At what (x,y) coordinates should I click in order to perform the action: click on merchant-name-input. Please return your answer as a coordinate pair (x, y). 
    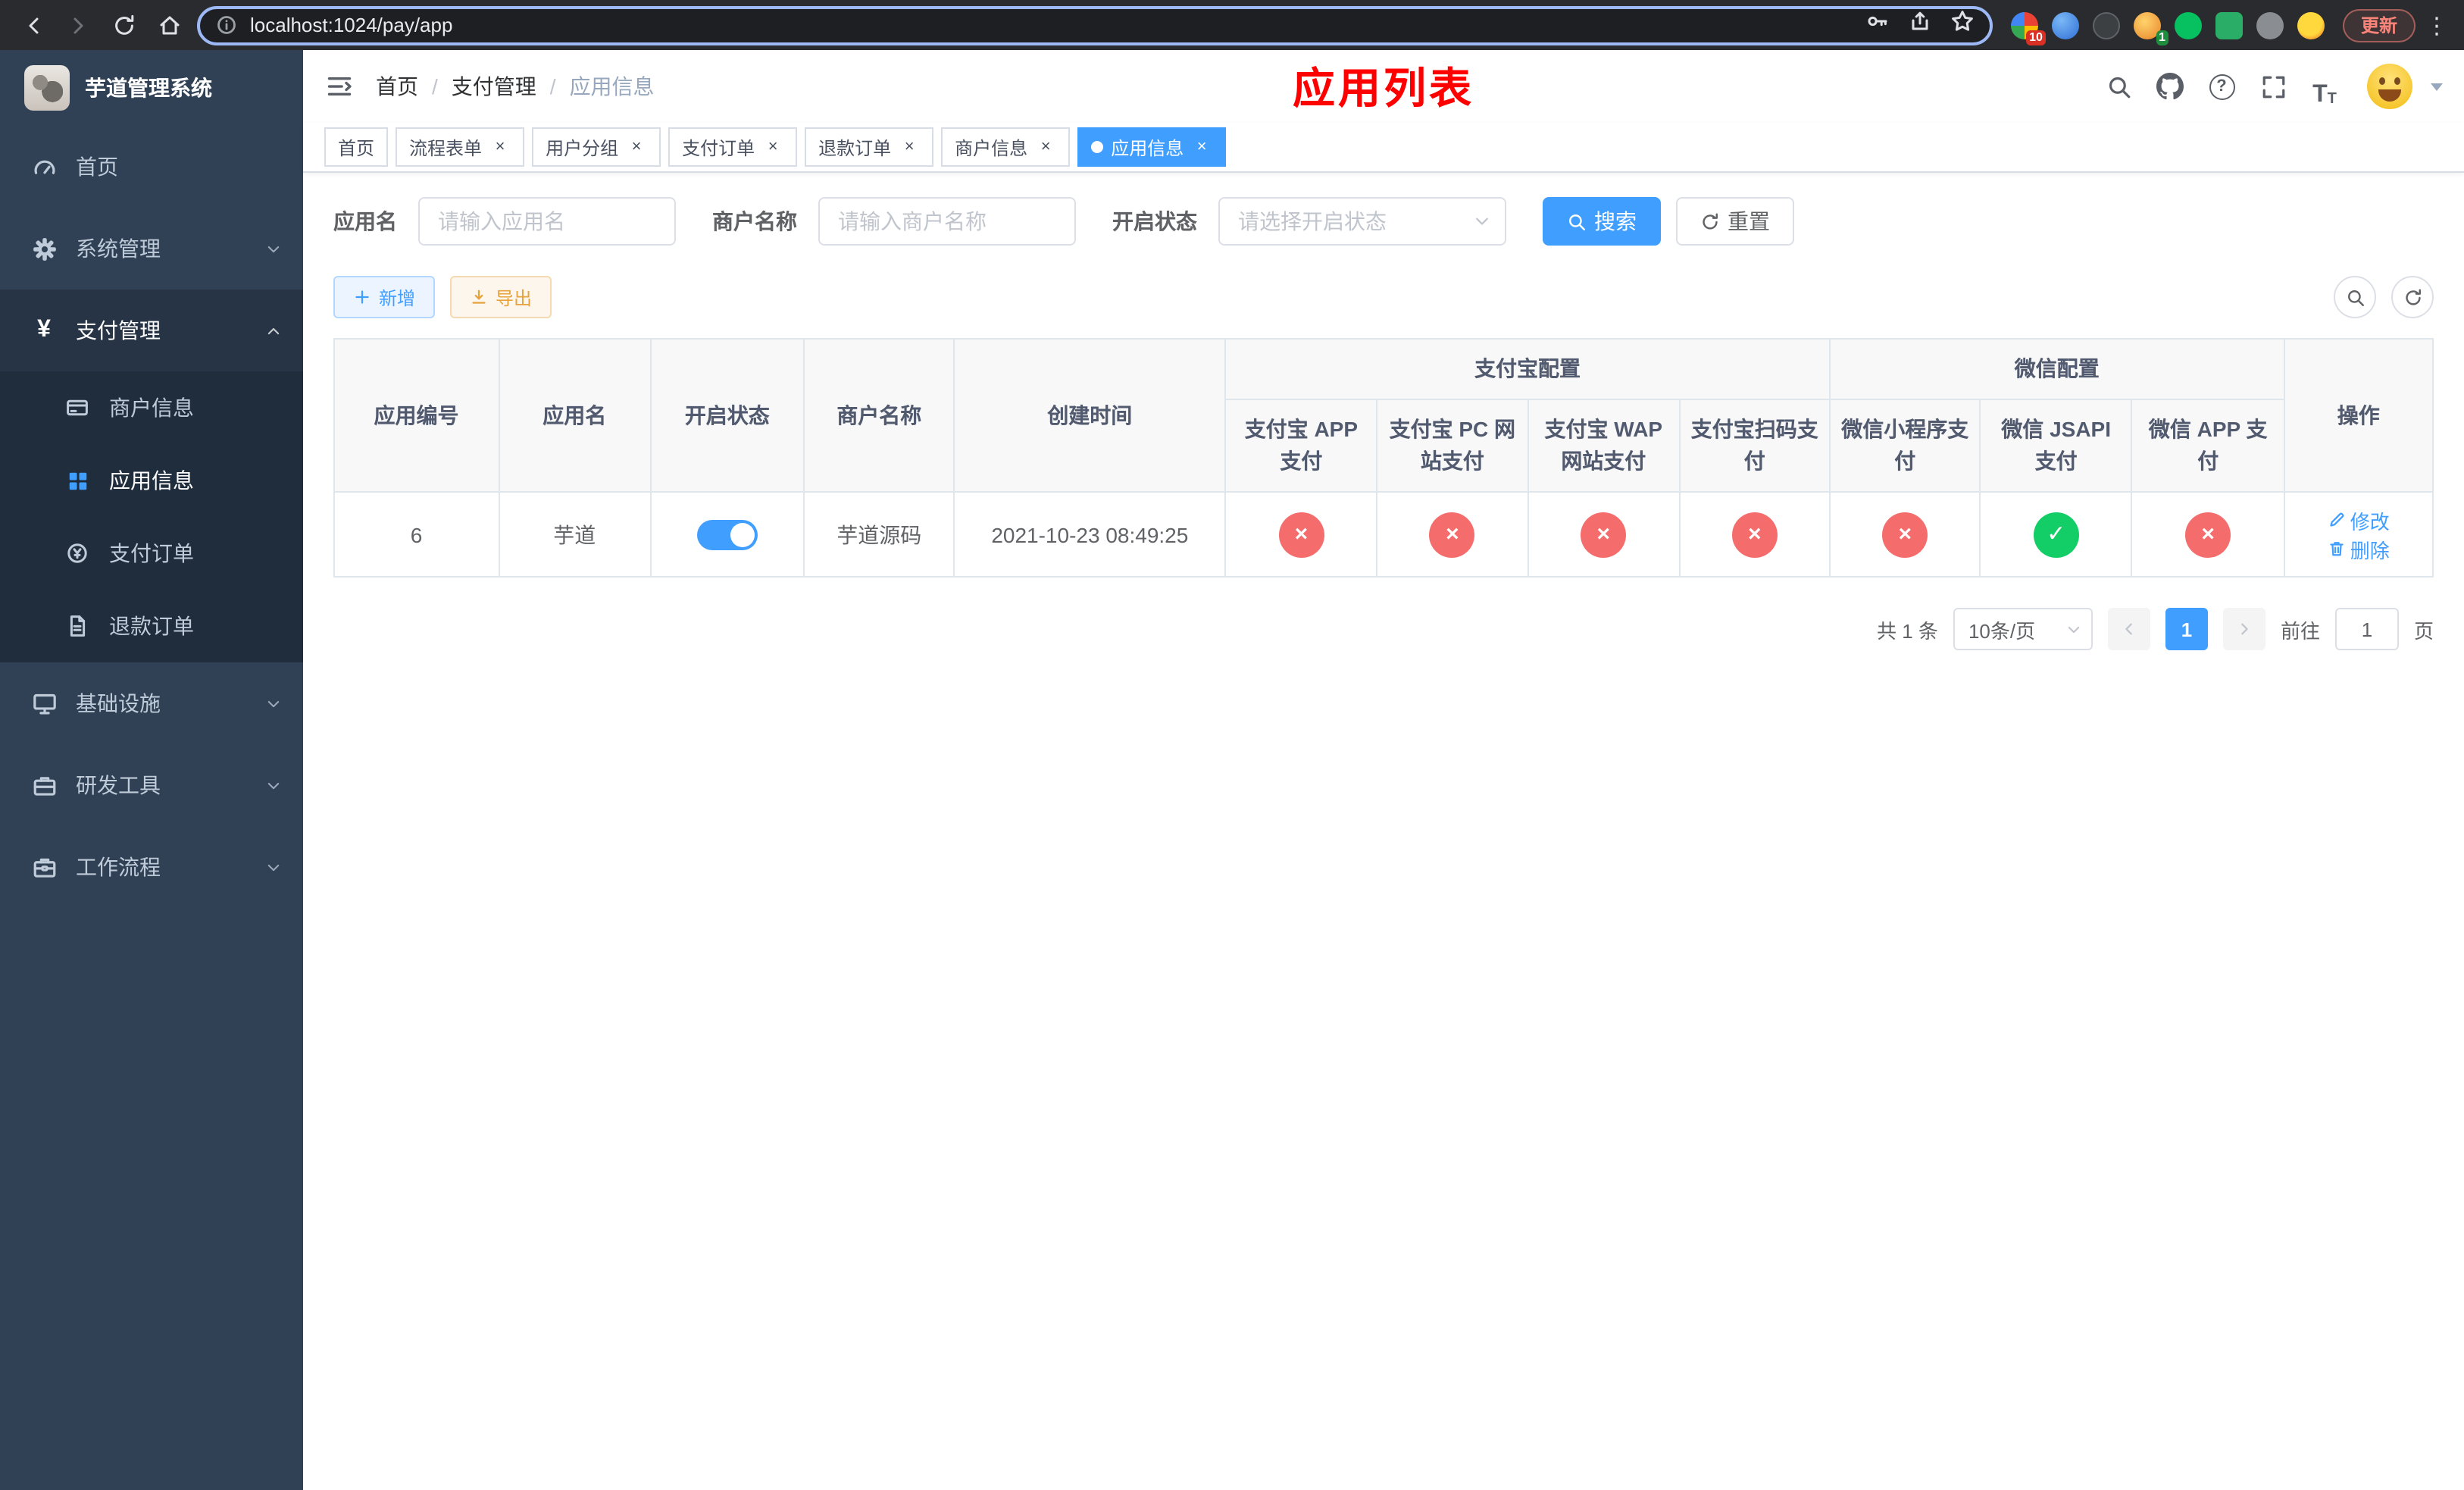
    Looking at the image, I should click on (947, 222).